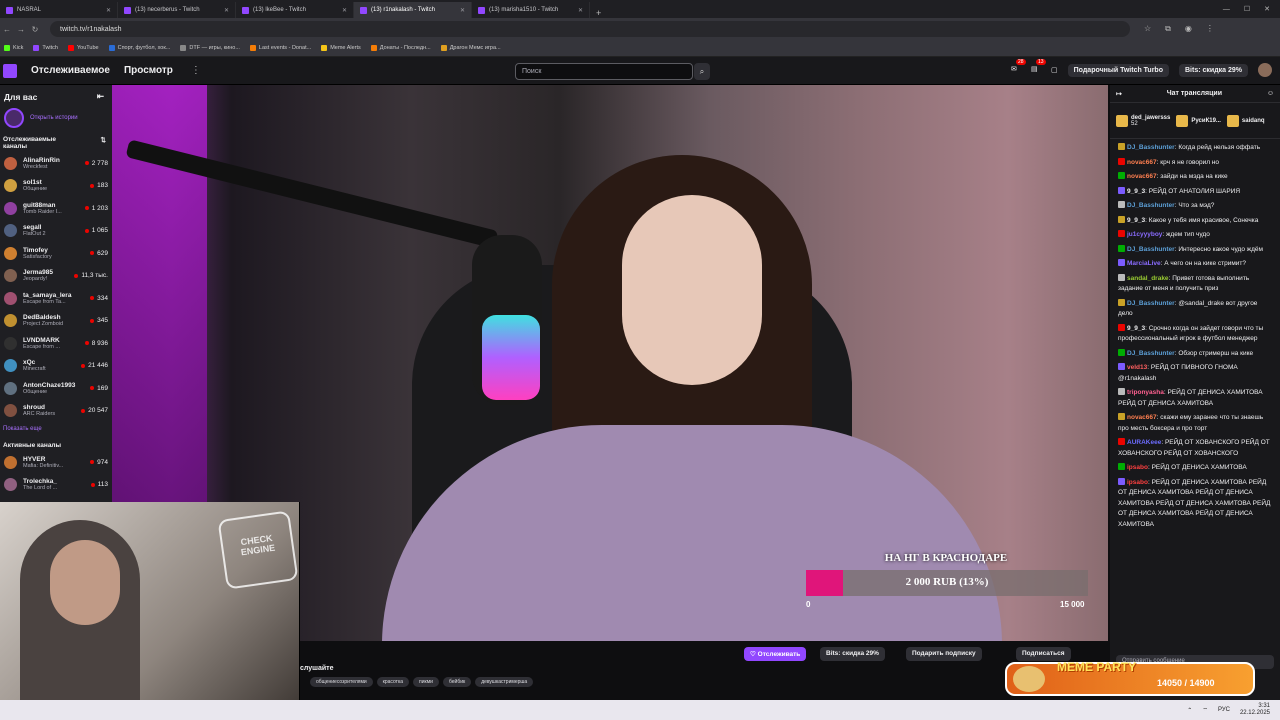  I want to click on gift-turbo-button: Подарочный Twitch Turbo, so click(1118, 70).